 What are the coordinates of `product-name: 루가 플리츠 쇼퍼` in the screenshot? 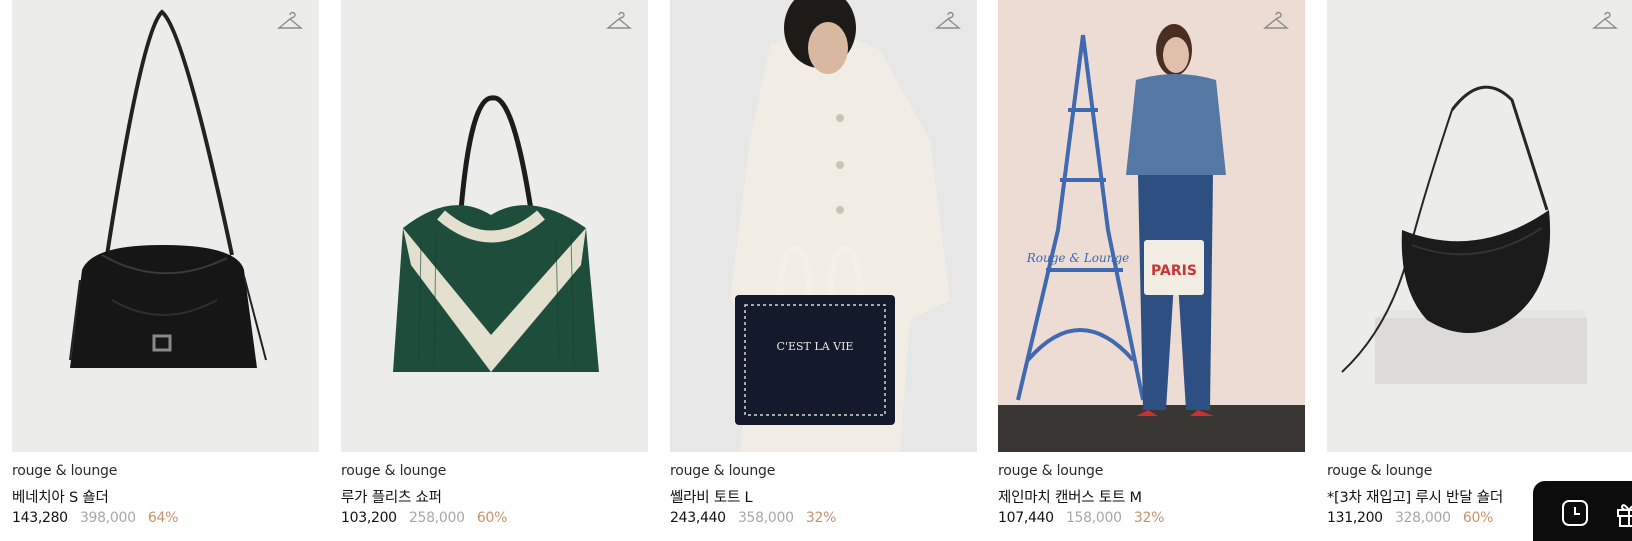 It's located at (391, 496).